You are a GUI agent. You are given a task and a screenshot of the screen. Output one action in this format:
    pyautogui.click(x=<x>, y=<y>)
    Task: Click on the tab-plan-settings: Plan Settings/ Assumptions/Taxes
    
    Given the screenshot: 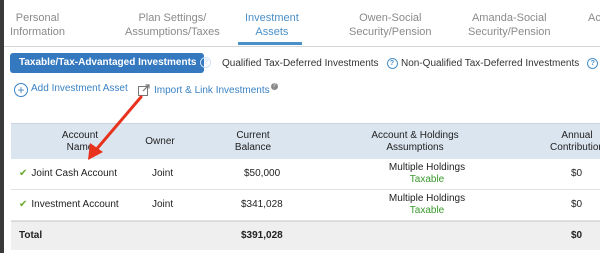 What is the action you would take?
    pyautogui.click(x=172, y=25)
    